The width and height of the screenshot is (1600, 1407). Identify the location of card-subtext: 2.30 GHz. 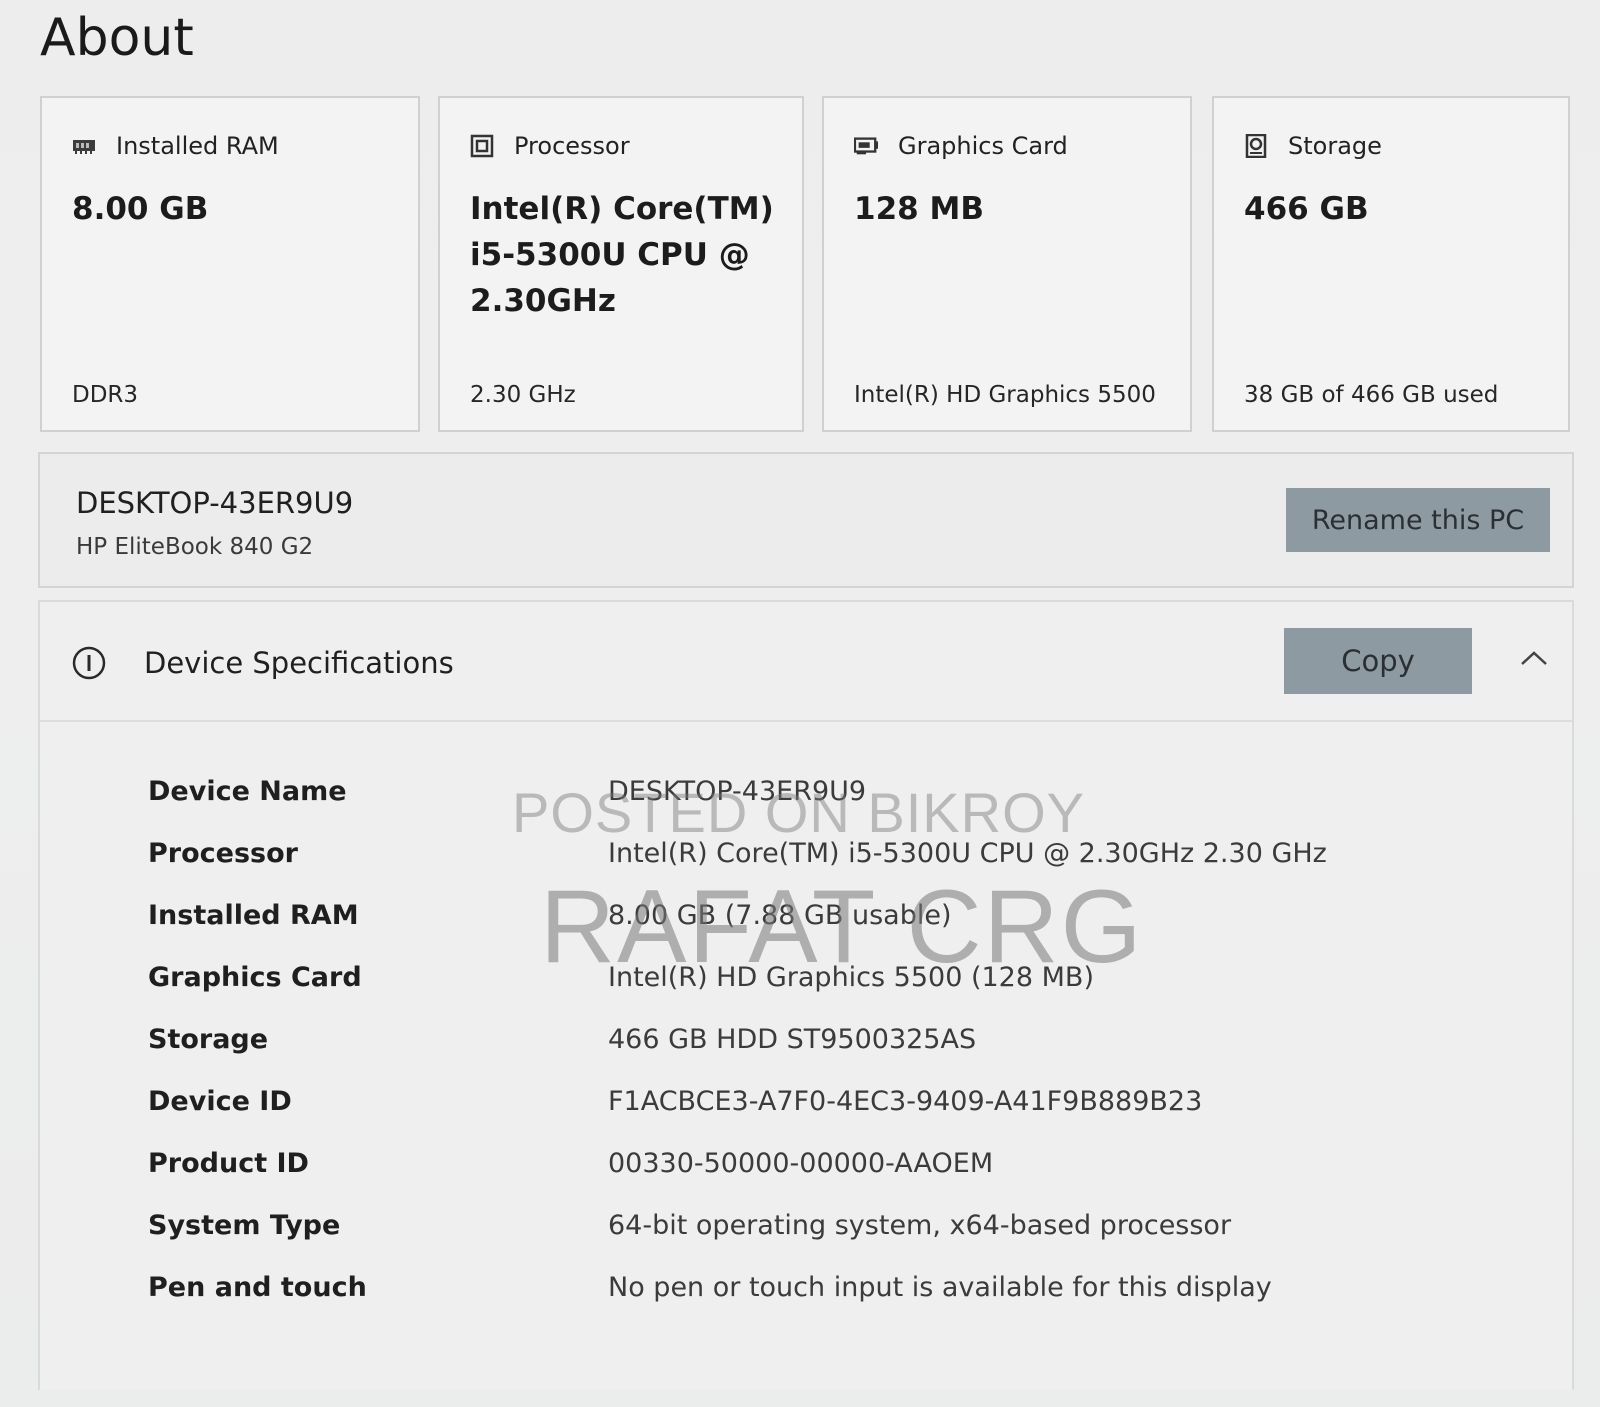
(523, 395).